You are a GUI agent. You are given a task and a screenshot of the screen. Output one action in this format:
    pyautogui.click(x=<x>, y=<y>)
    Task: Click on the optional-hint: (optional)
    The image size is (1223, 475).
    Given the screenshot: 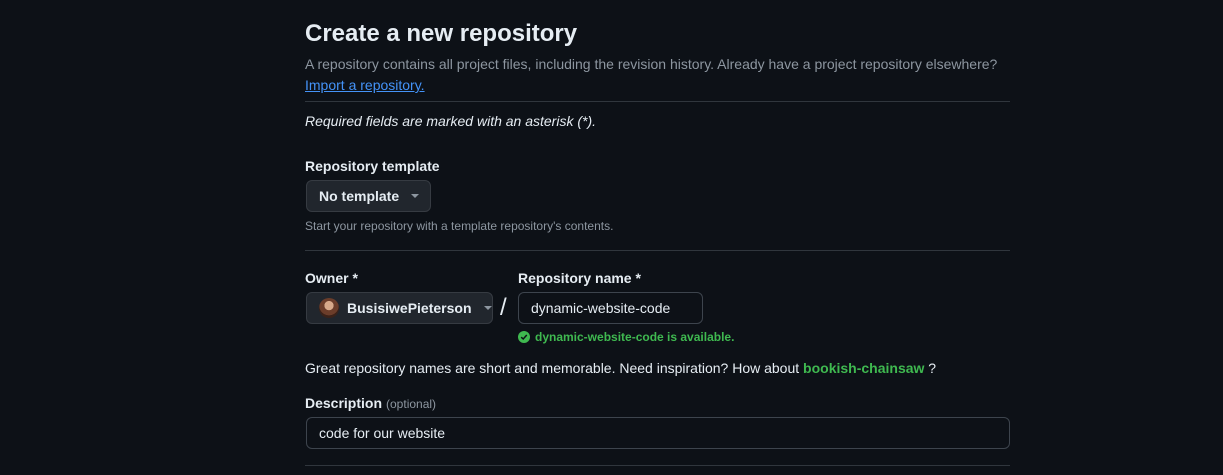 What is the action you would take?
    pyautogui.click(x=411, y=404)
    